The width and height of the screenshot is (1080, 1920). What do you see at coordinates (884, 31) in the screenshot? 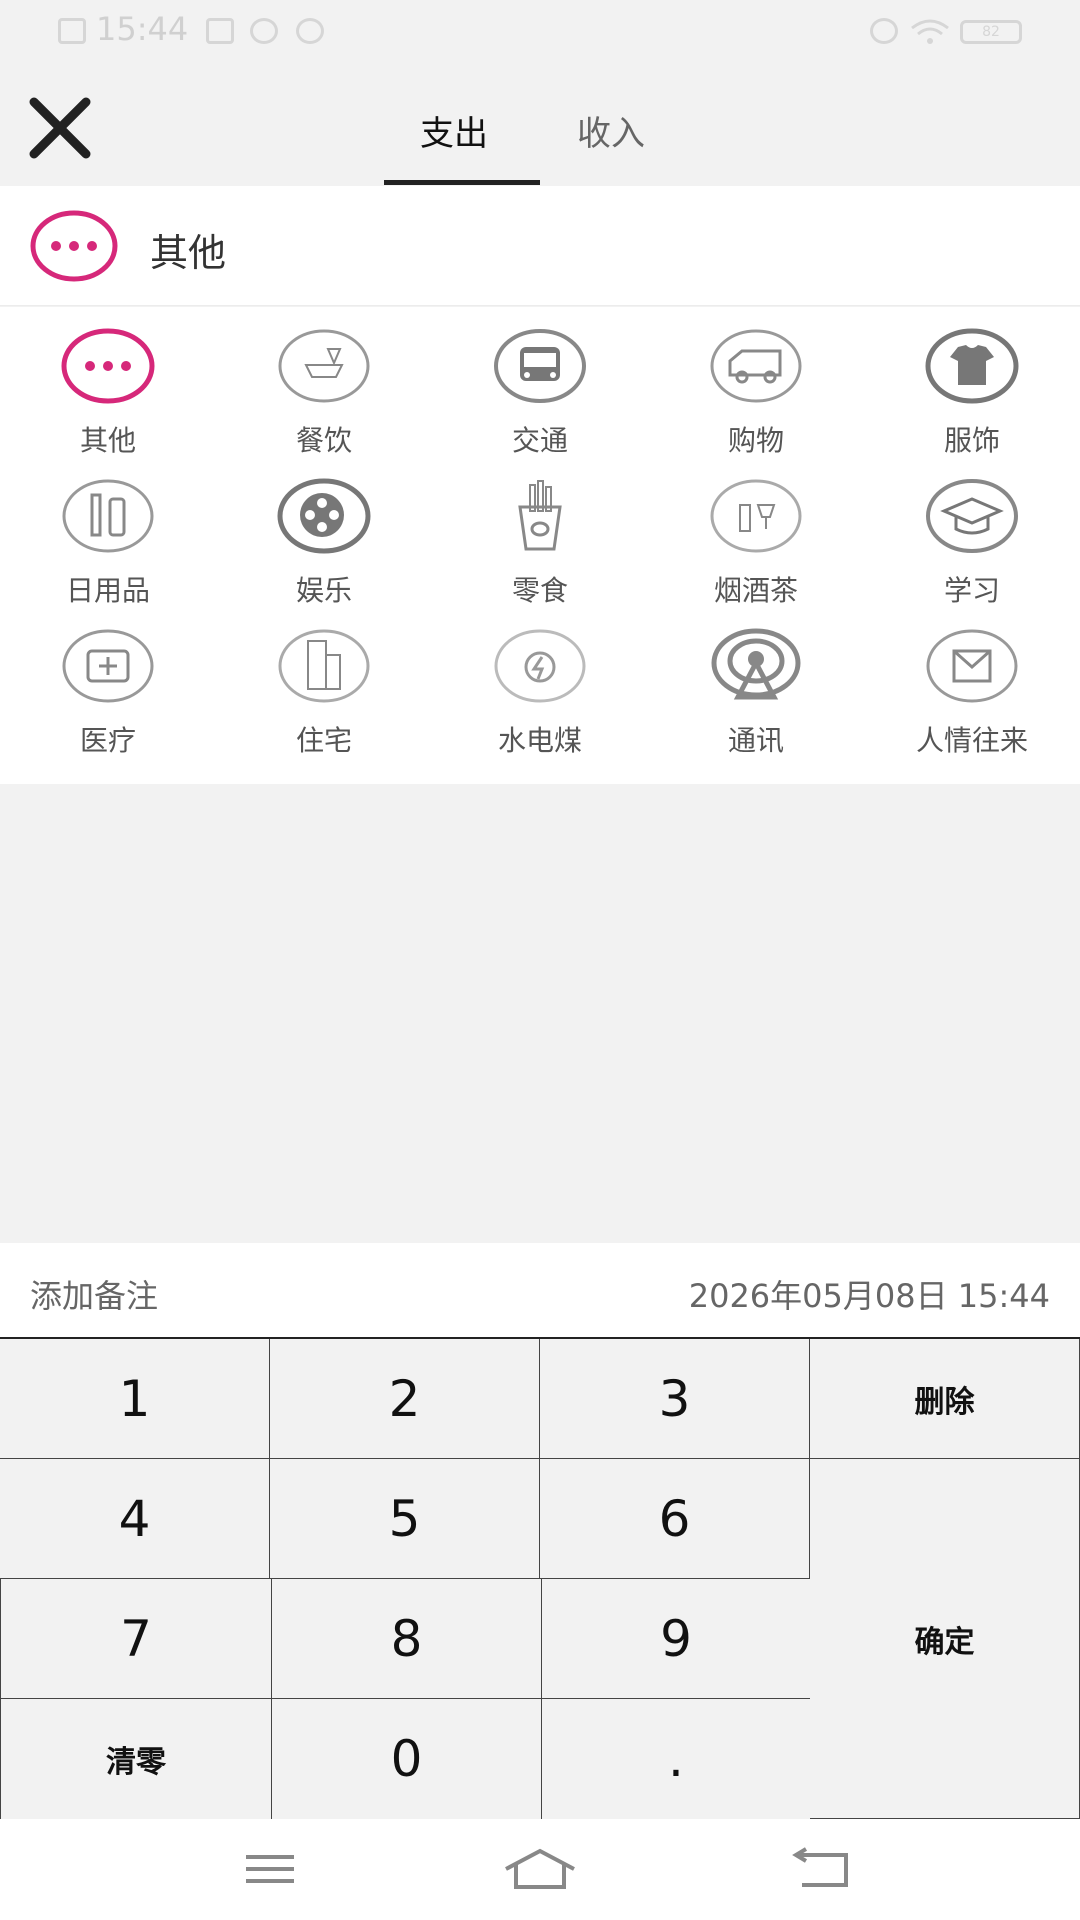
I see `mute-icon` at bounding box center [884, 31].